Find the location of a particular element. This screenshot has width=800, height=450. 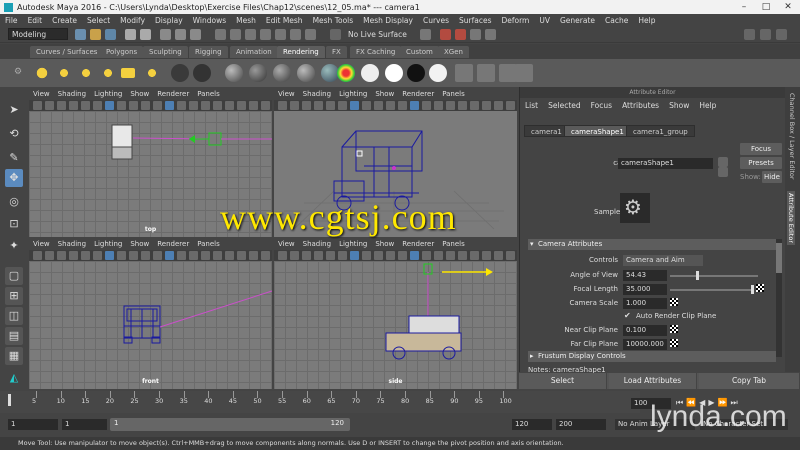

toggle-channel-box-icon is located at coordinates (781, 34).